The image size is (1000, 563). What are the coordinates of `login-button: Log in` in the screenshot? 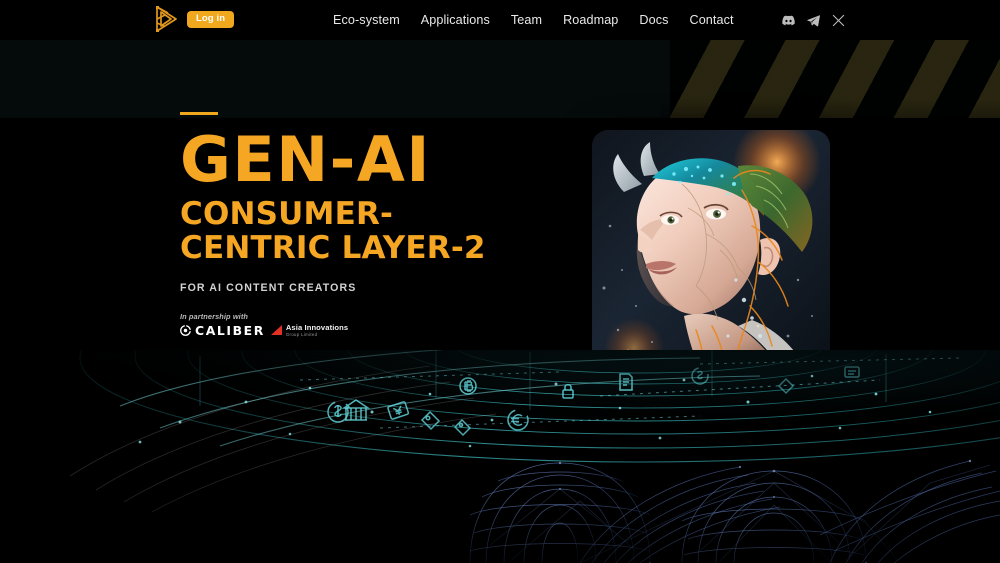 It's located at (211, 19).